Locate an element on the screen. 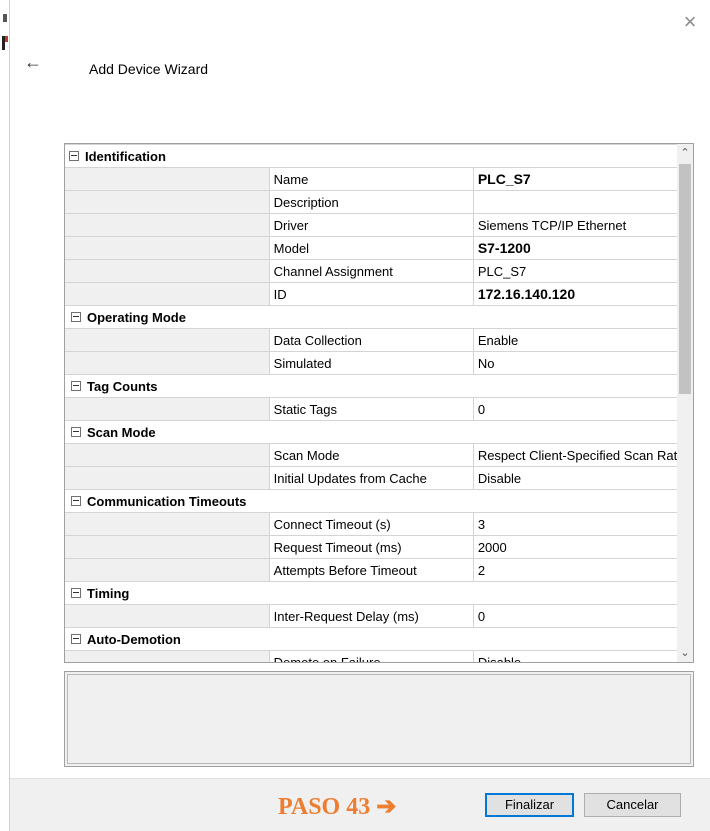 This screenshot has height=831, width=710. property-value: 3 is located at coordinates (575, 524).